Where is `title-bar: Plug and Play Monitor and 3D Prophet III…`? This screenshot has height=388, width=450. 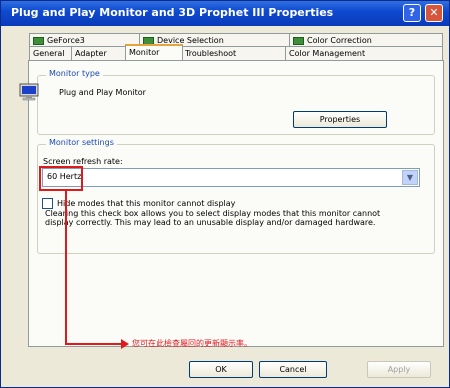
title-bar: Plug and Play Monitor and 3D Prophet III… is located at coordinates (225, 13).